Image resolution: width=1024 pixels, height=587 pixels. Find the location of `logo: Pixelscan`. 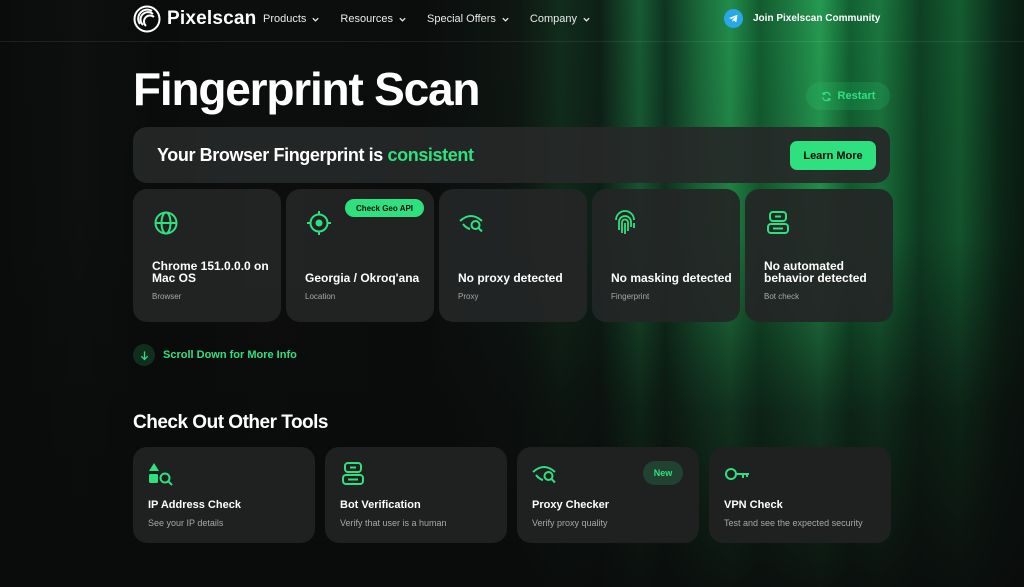

logo: Pixelscan is located at coordinates (194, 19).